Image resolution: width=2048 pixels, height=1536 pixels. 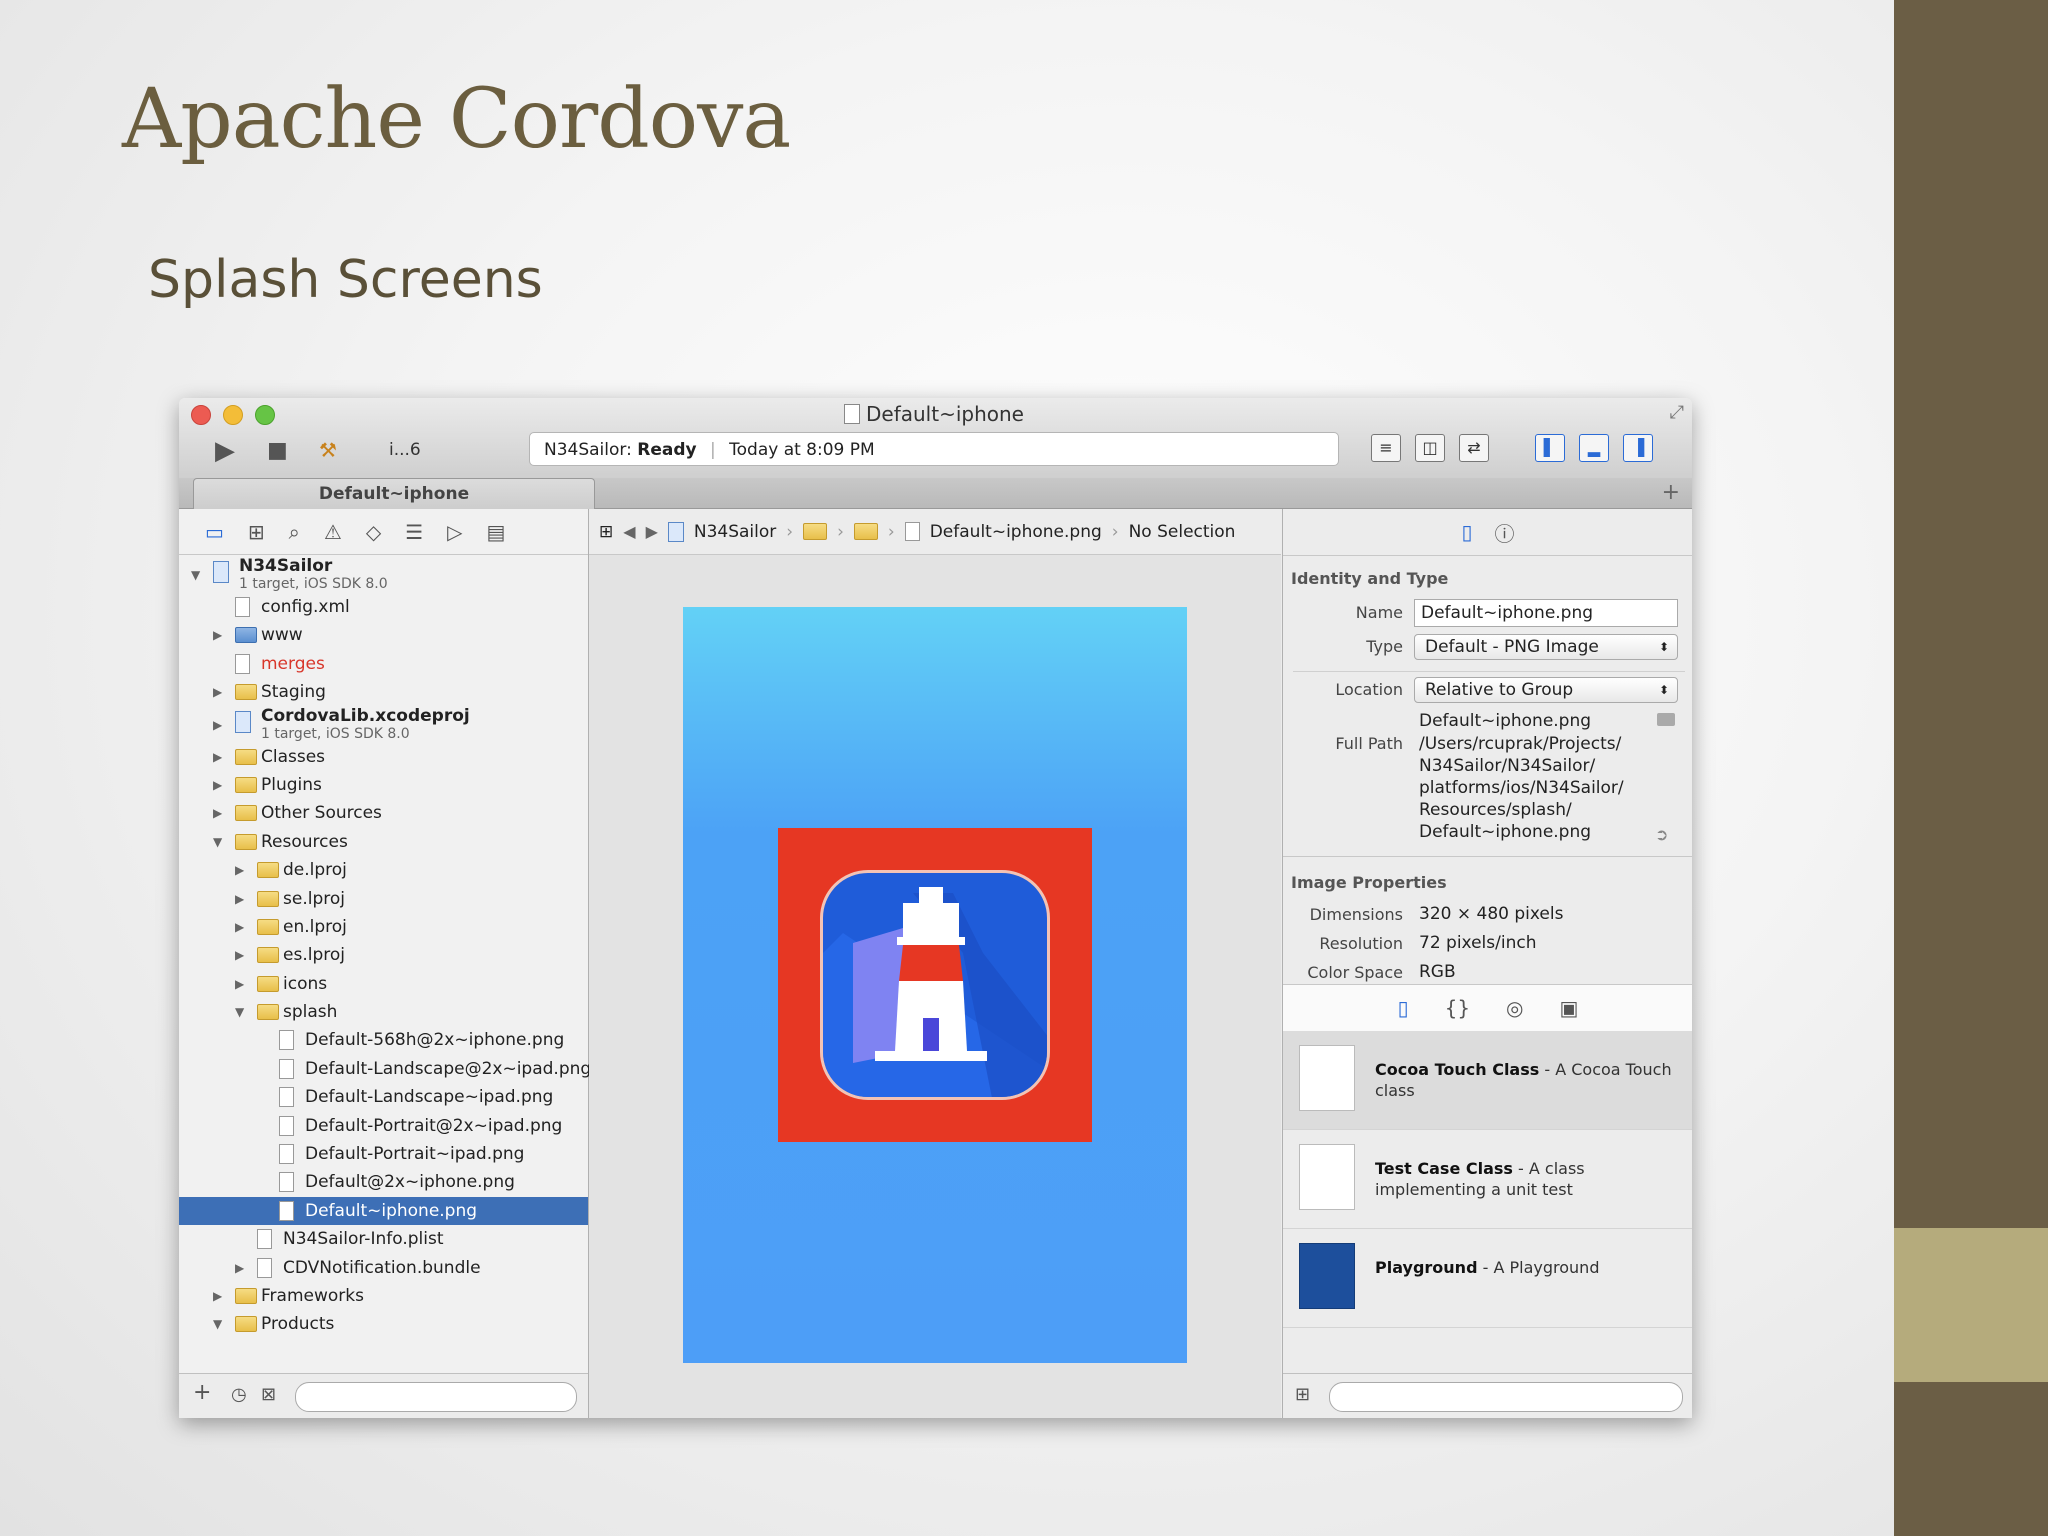 What do you see at coordinates (414, 532) in the screenshot?
I see `debug-icon: ☰` at bounding box center [414, 532].